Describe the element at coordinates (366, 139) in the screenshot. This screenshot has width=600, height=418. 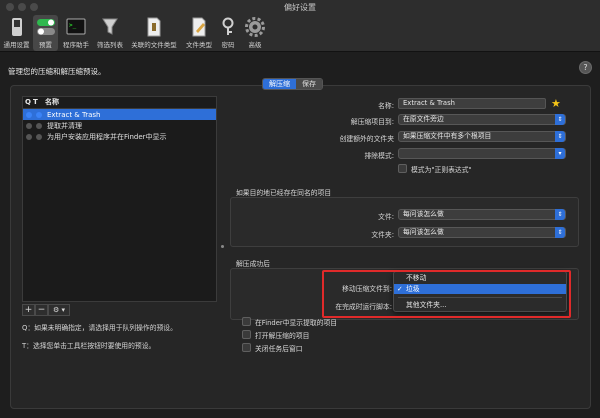
I see `create-folder-label: 创建额外的文件夹` at that location.